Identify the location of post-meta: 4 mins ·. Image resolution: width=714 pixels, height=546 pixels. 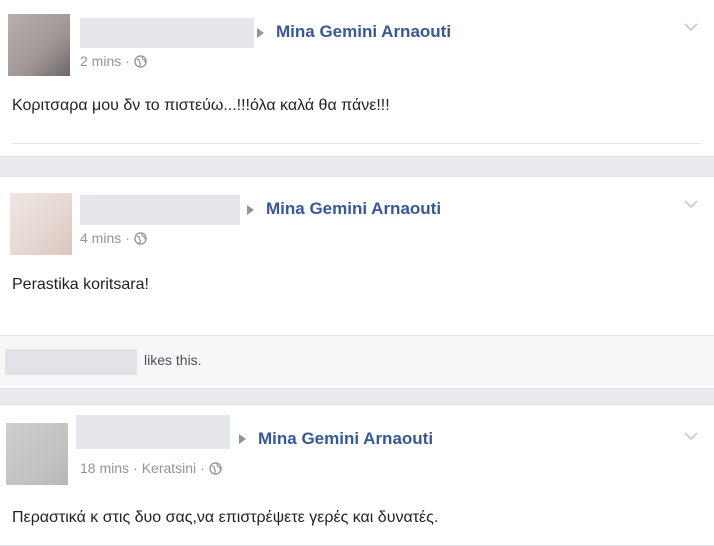
(113, 238).